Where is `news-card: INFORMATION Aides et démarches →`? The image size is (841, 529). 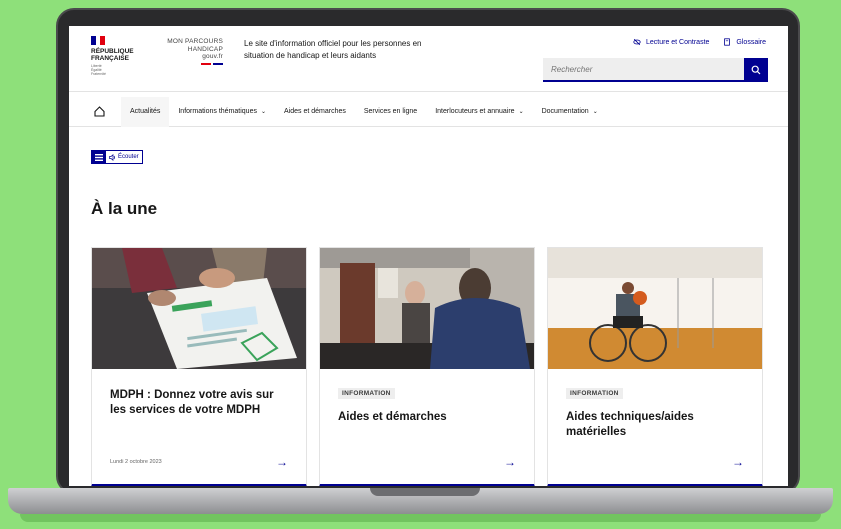 news-card: INFORMATION Aides et démarches → is located at coordinates (427, 366).